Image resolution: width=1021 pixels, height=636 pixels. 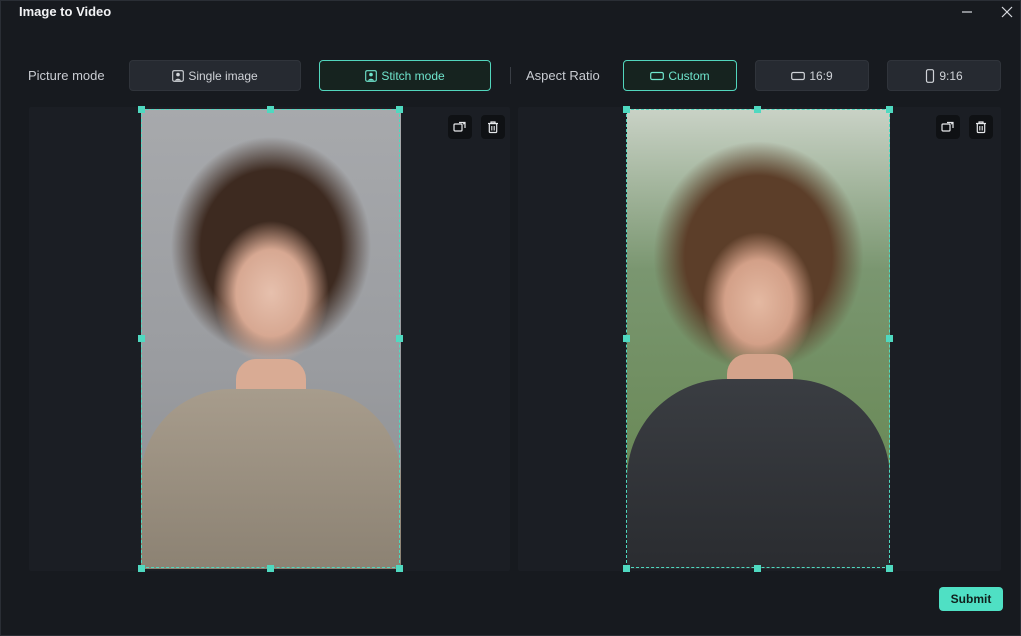 What do you see at coordinates (66, 75) in the screenshot?
I see `picture-mode-label: Picture mode` at bounding box center [66, 75].